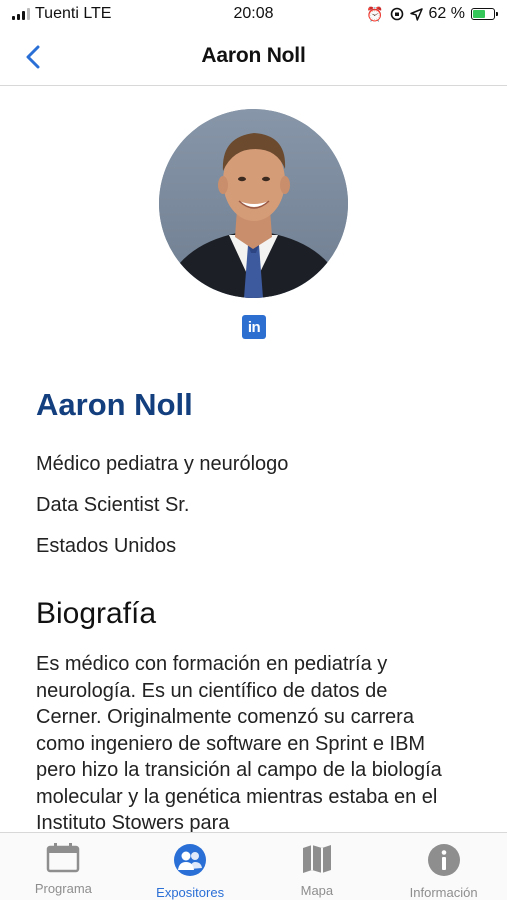 Image resolution: width=507 pixels, height=900 pixels. What do you see at coordinates (63, 888) in the screenshot?
I see `tab-label: Programa` at bounding box center [63, 888].